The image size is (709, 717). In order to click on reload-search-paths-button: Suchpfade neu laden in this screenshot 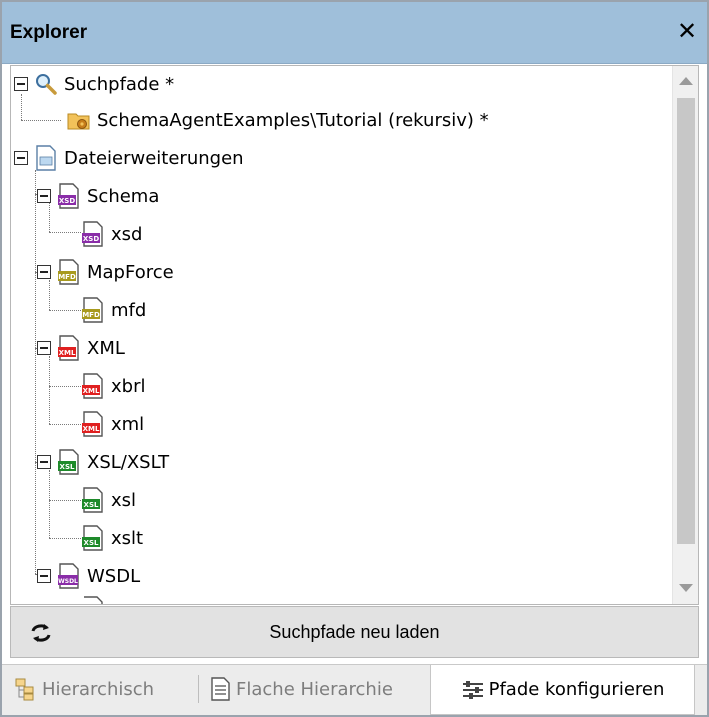, I will do `click(354, 632)`.